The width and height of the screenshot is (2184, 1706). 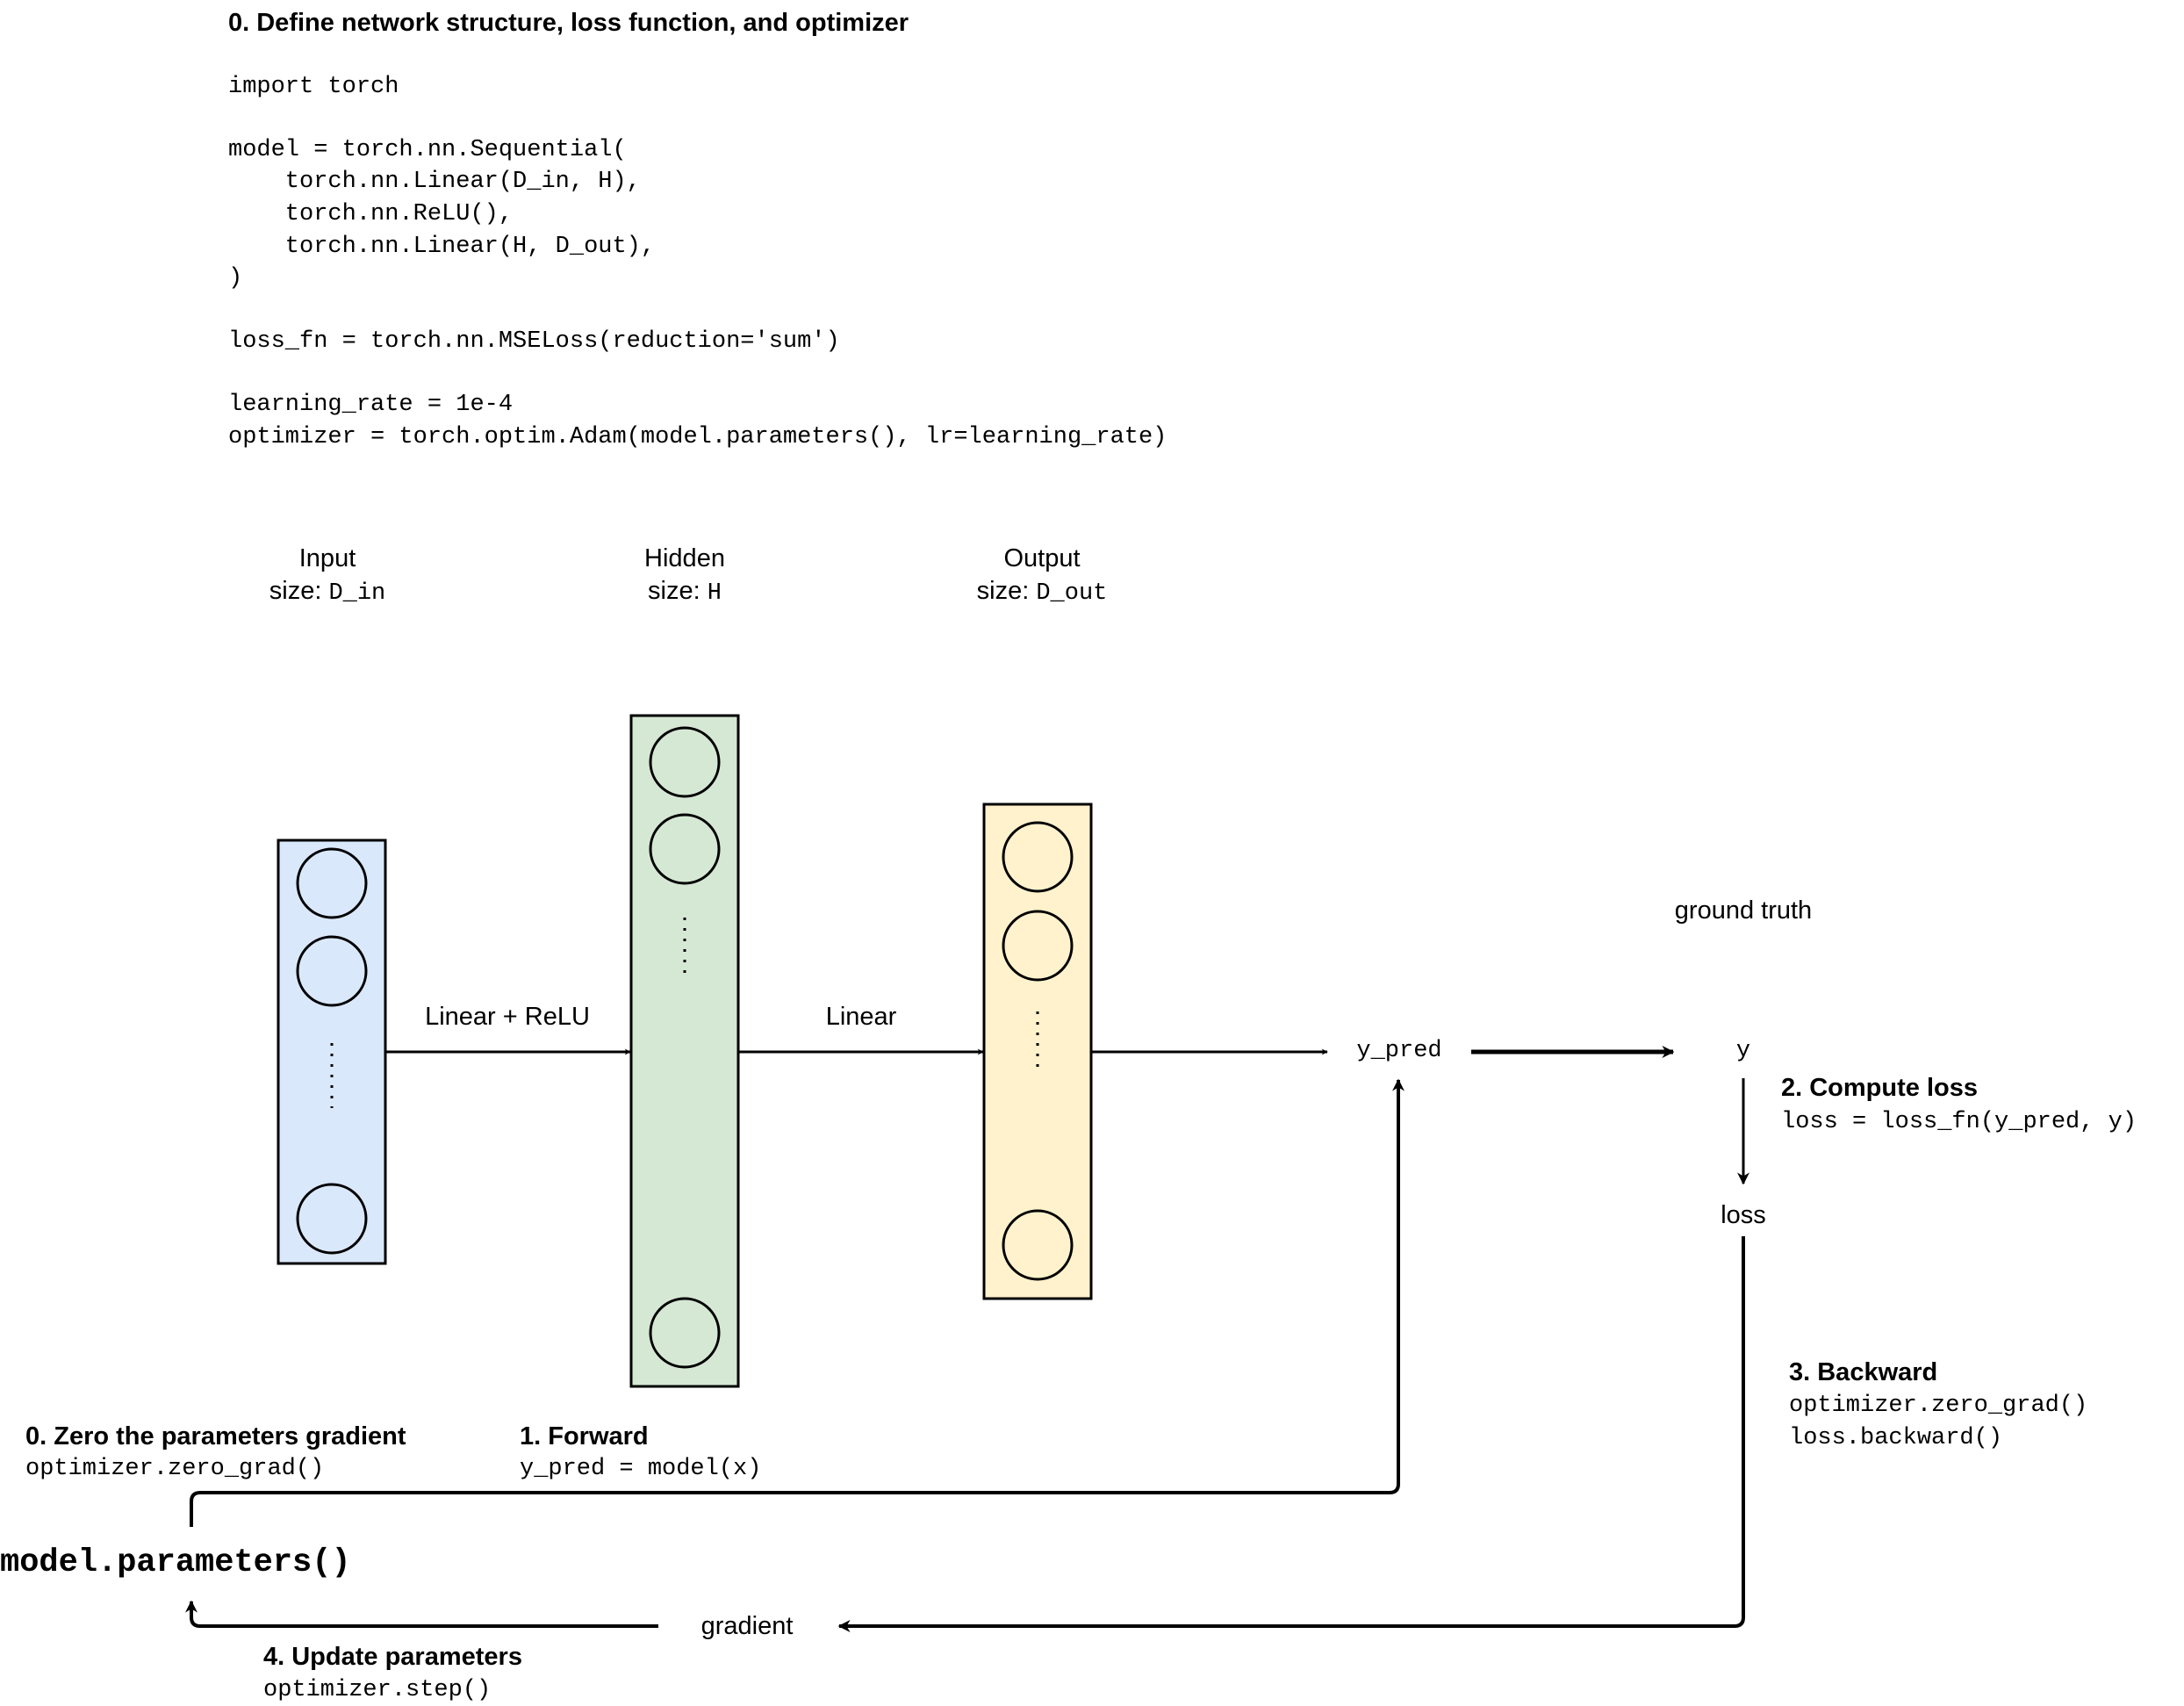 I want to click on step-backward-code: loss.backward(), so click(x=1896, y=1438).